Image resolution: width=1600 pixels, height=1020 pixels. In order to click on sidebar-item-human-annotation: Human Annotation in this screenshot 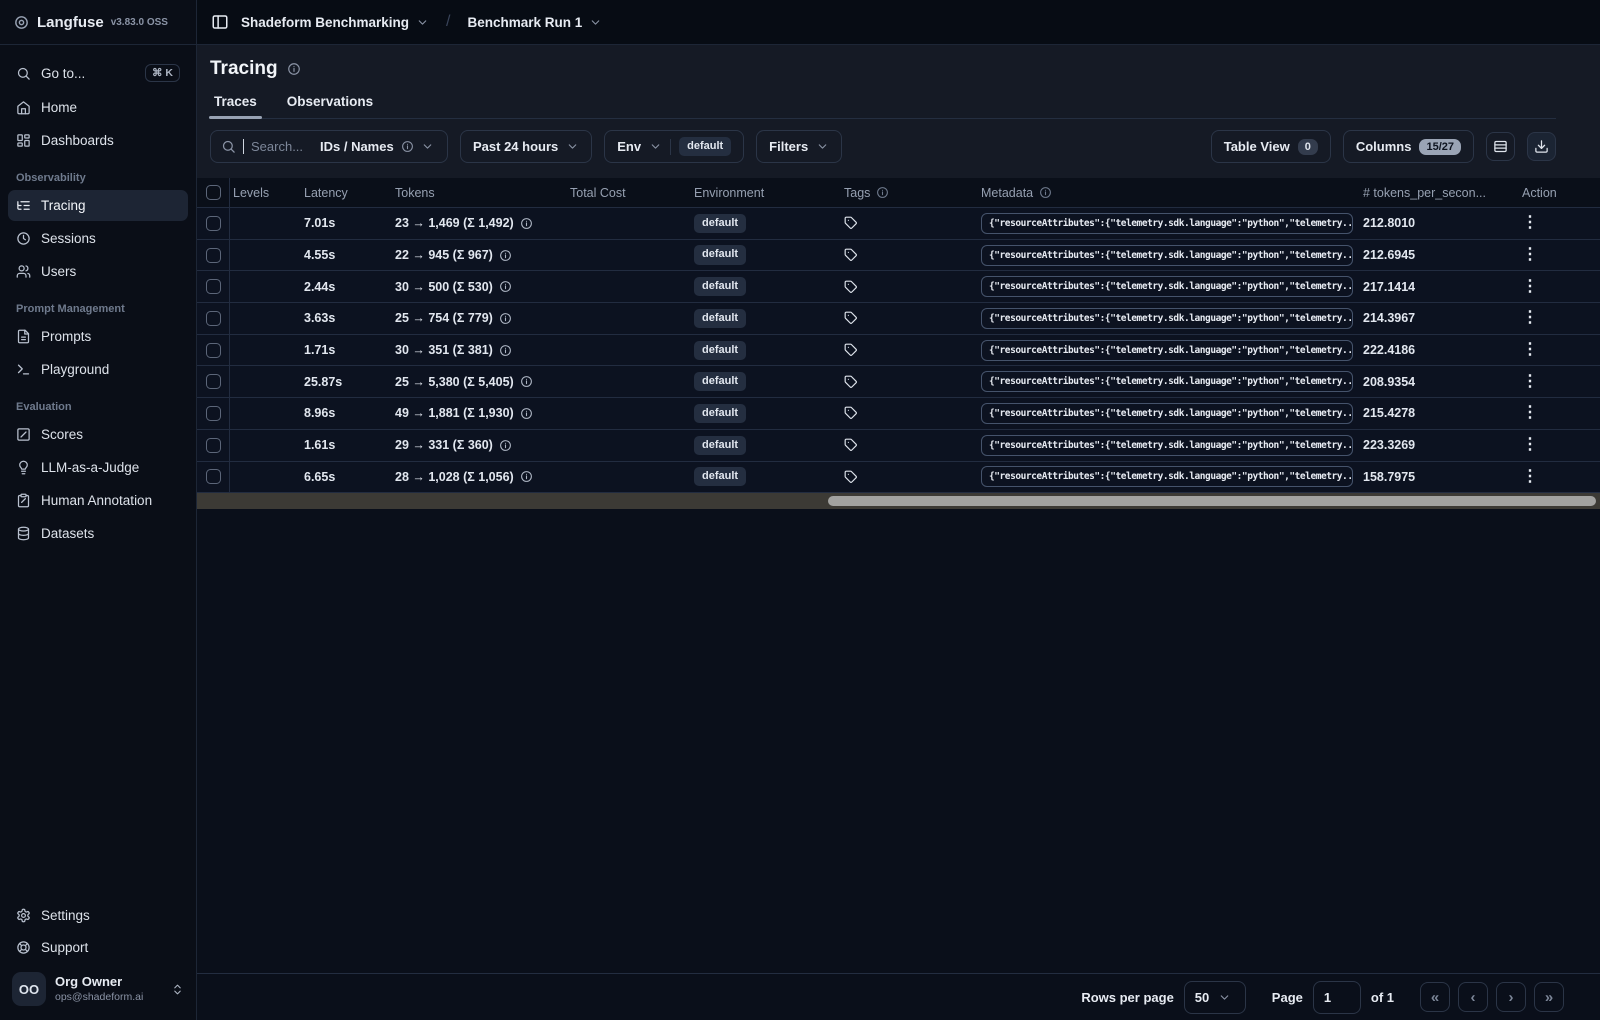, I will do `click(98, 500)`.